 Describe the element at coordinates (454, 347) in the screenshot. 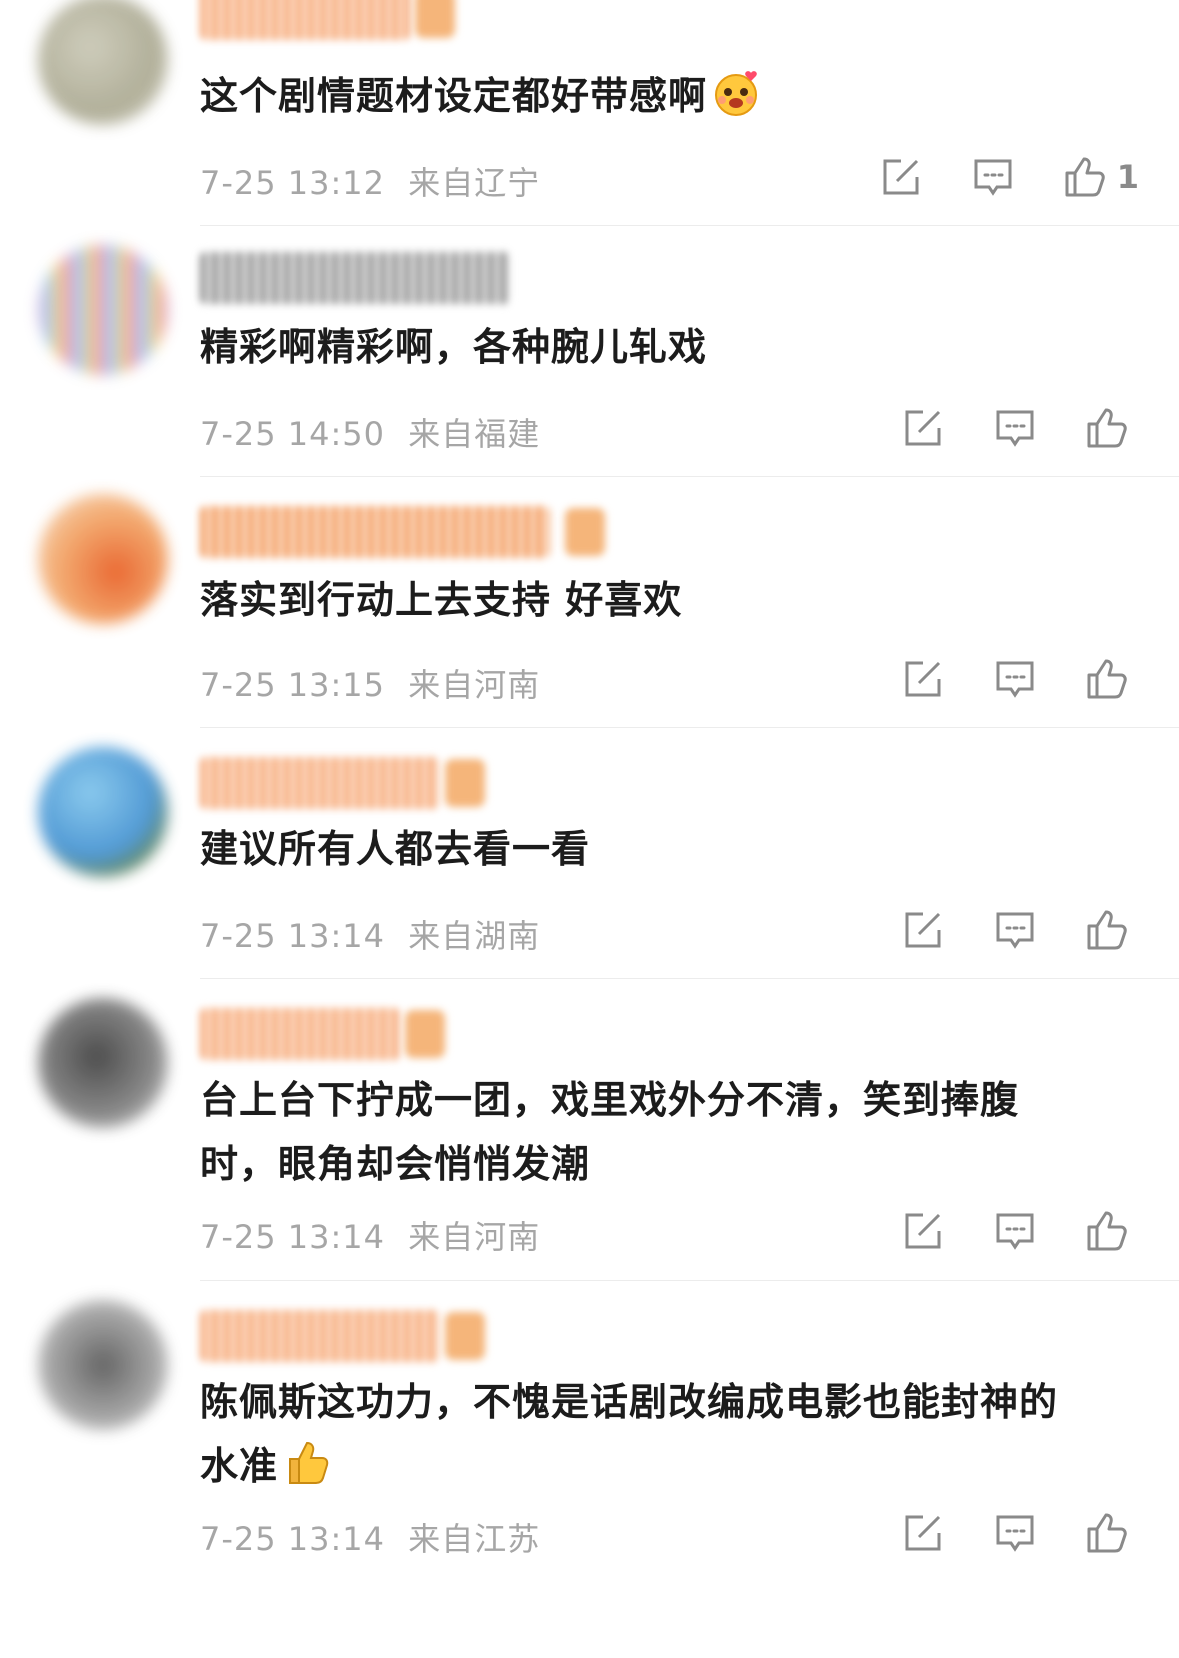

I see `comment-text: 精彩啊精彩啊，各种腕儿轧戏` at that location.